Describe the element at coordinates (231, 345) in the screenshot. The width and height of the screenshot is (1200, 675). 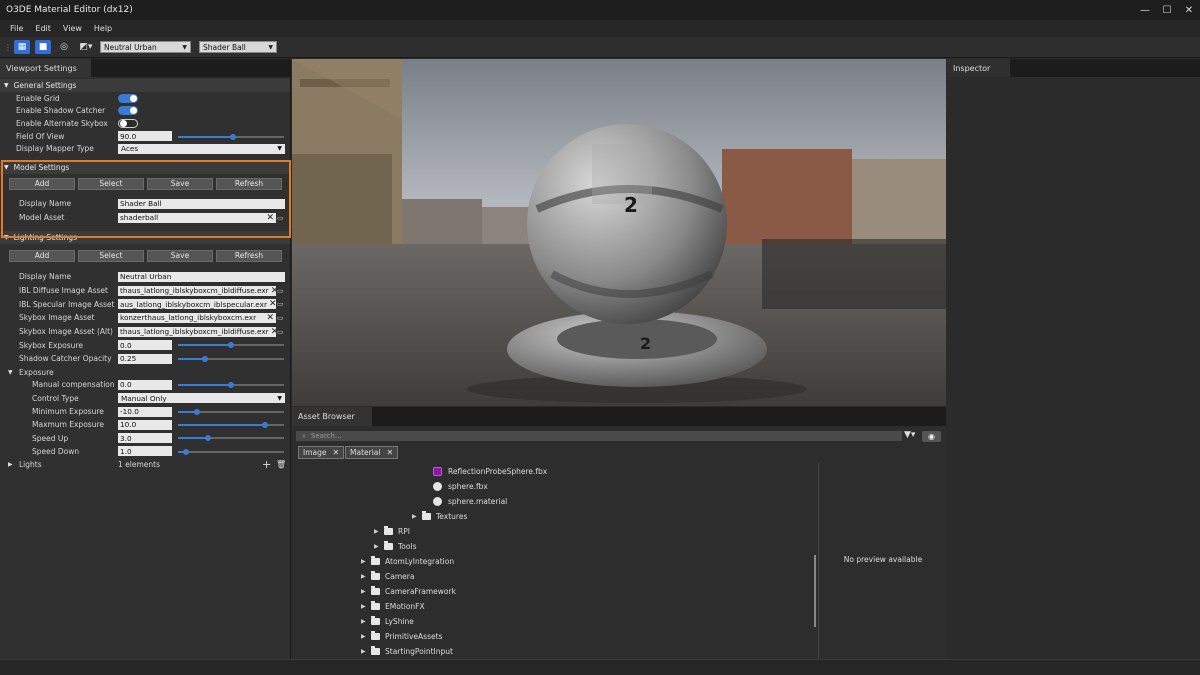
I see `skybox-exposure-slider` at that location.